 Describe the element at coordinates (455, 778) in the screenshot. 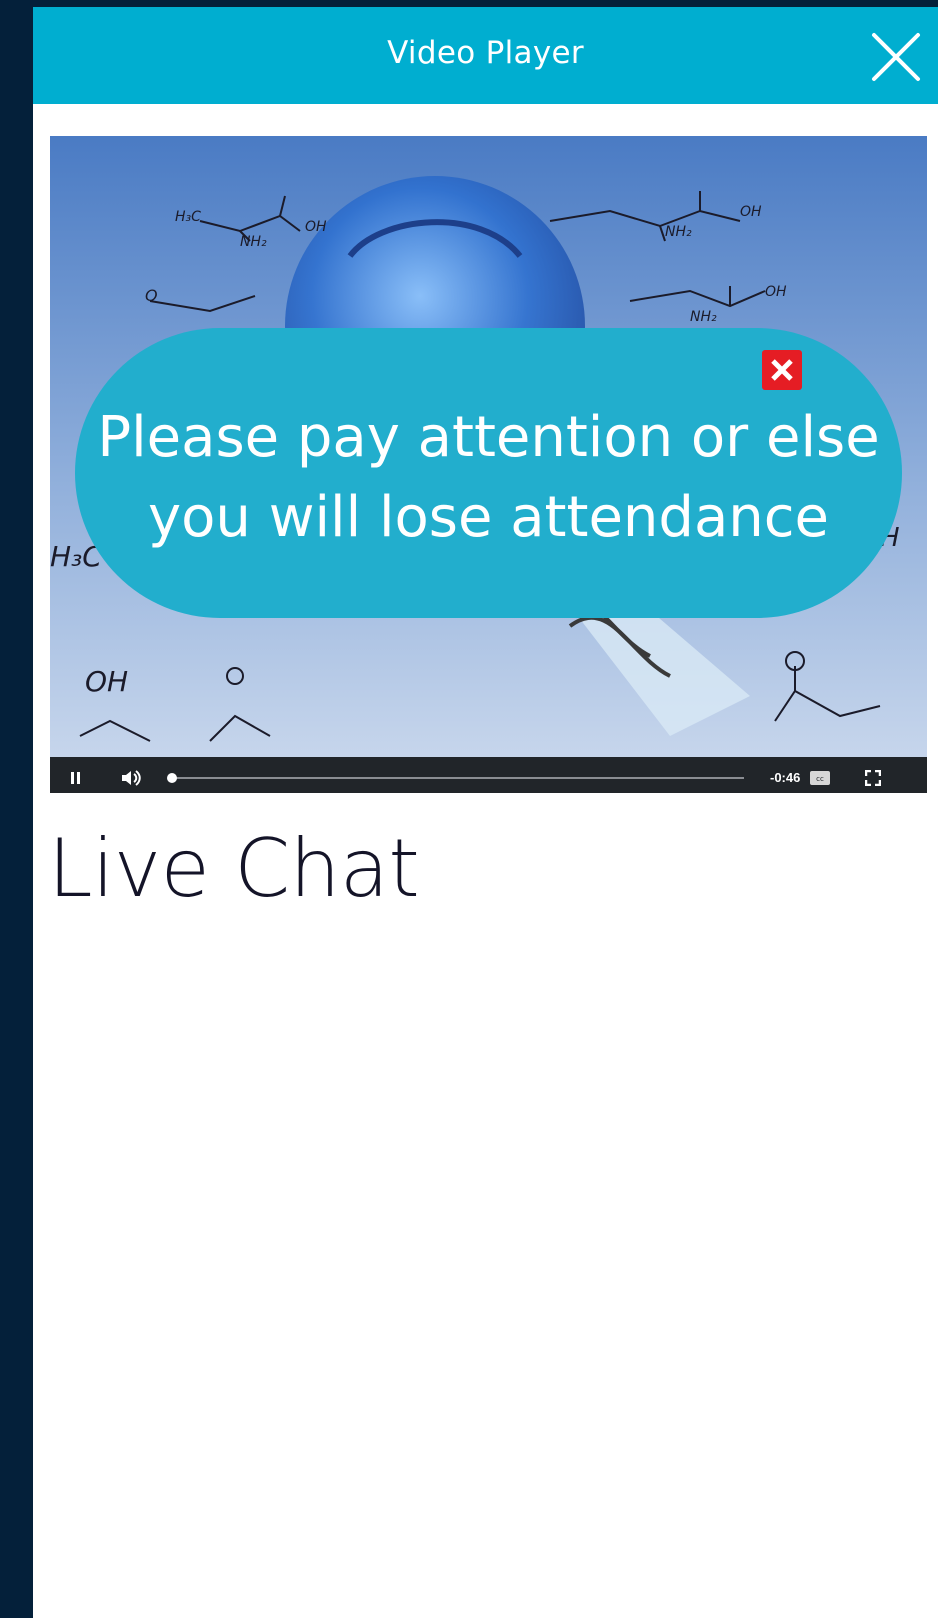

I see `seek-track` at that location.